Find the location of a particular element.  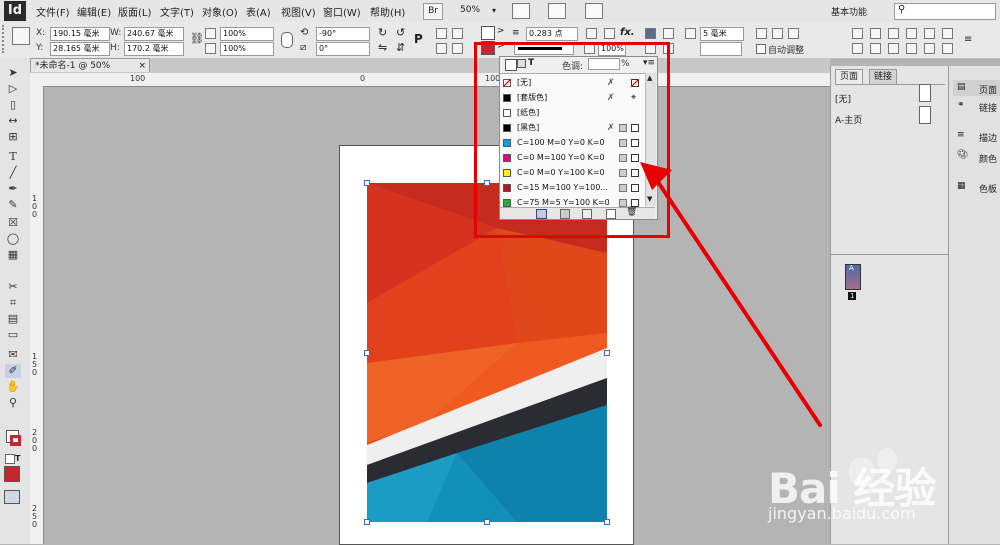

link-scale-icon is located at coordinates (287, 40).